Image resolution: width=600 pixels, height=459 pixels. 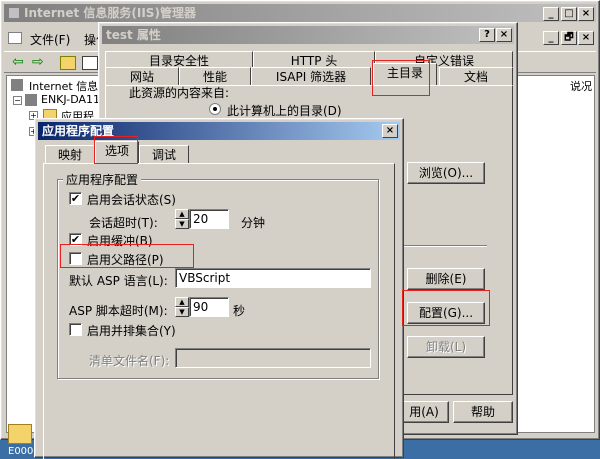 What do you see at coordinates (239, 311) in the screenshot?
I see `script-timeout-unit: 秒` at bounding box center [239, 311].